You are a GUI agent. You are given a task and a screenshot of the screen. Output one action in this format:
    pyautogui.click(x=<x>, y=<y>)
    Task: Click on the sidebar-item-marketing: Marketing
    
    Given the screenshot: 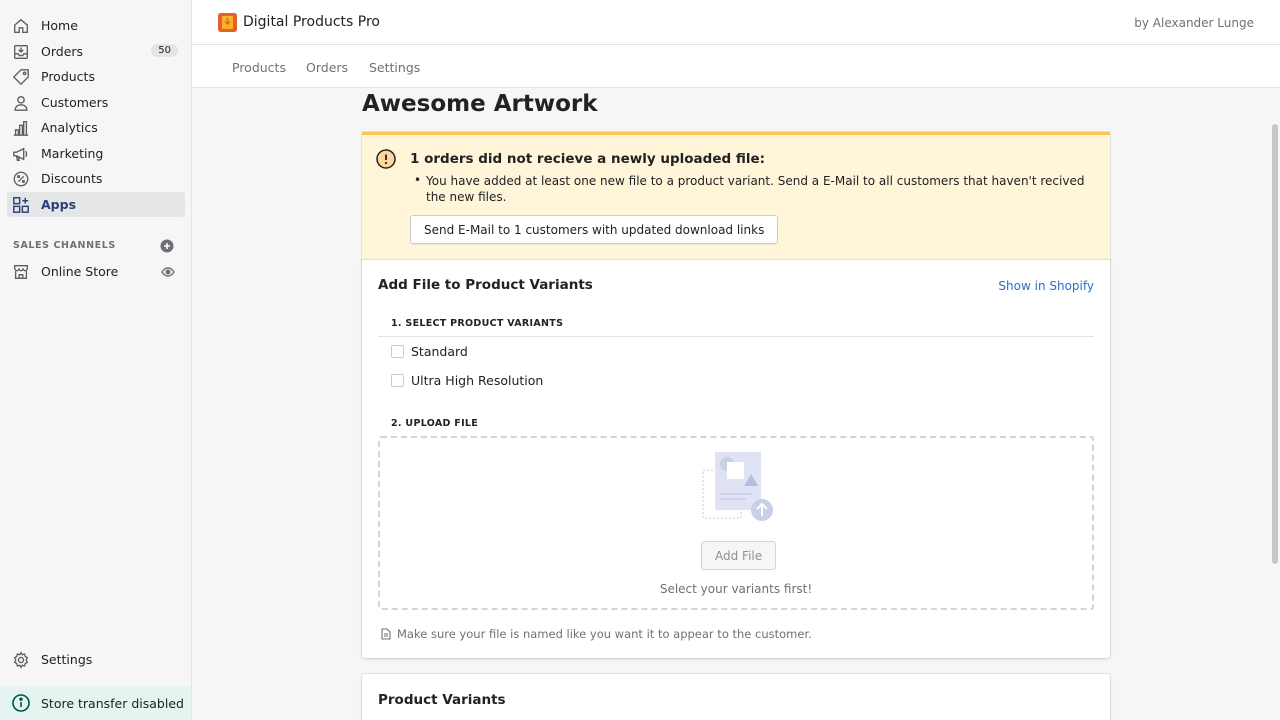 What is the action you would take?
    pyautogui.click(x=96, y=153)
    